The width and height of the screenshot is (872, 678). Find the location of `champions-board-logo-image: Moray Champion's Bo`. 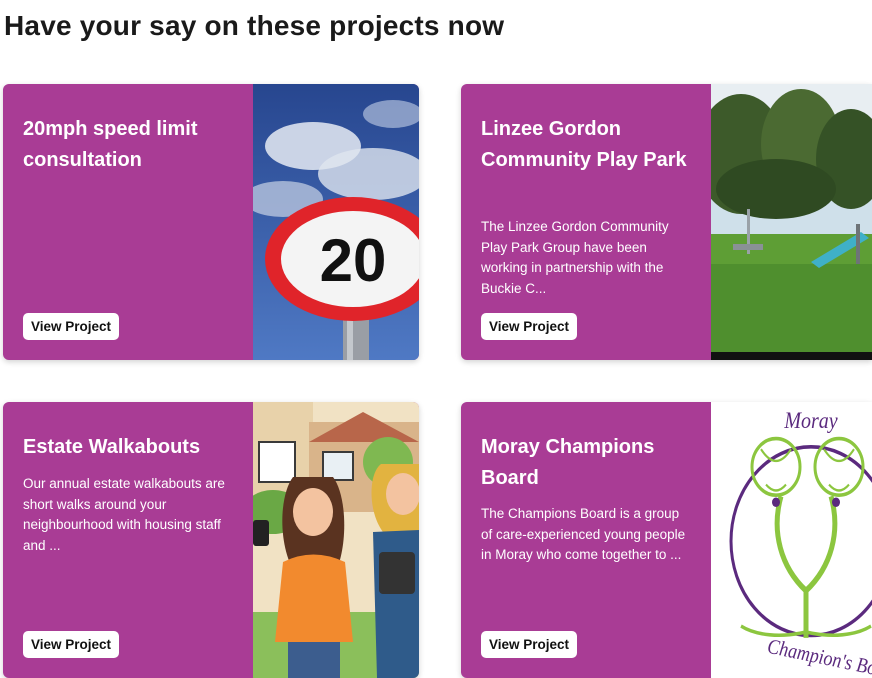

champions-board-logo-image: Moray Champion's Bo is located at coordinates (791, 540).